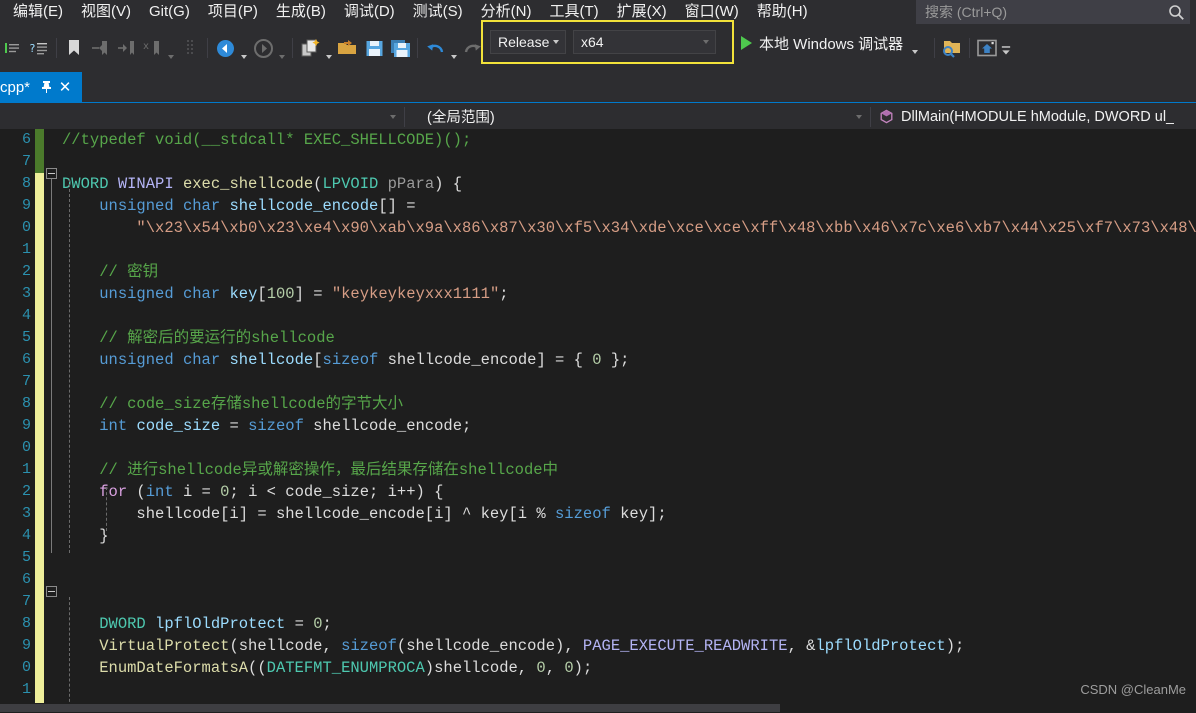  What do you see at coordinates (438, 12) in the screenshot?
I see `menu-item-test: 测试(S)` at bounding box center [438, 12].